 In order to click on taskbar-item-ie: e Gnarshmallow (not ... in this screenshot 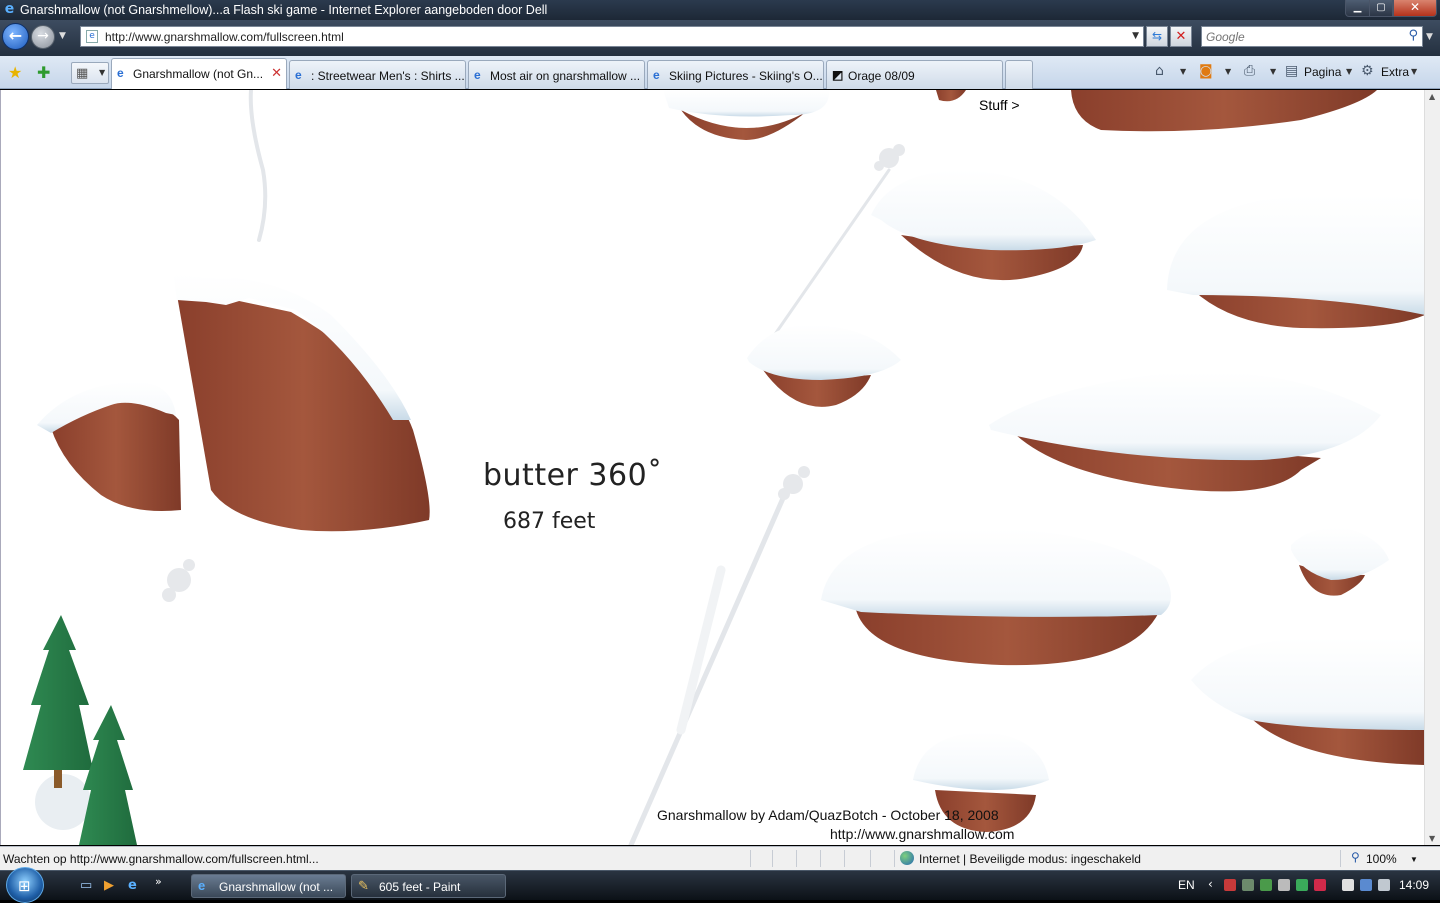, I will do `click(268, 886)`.